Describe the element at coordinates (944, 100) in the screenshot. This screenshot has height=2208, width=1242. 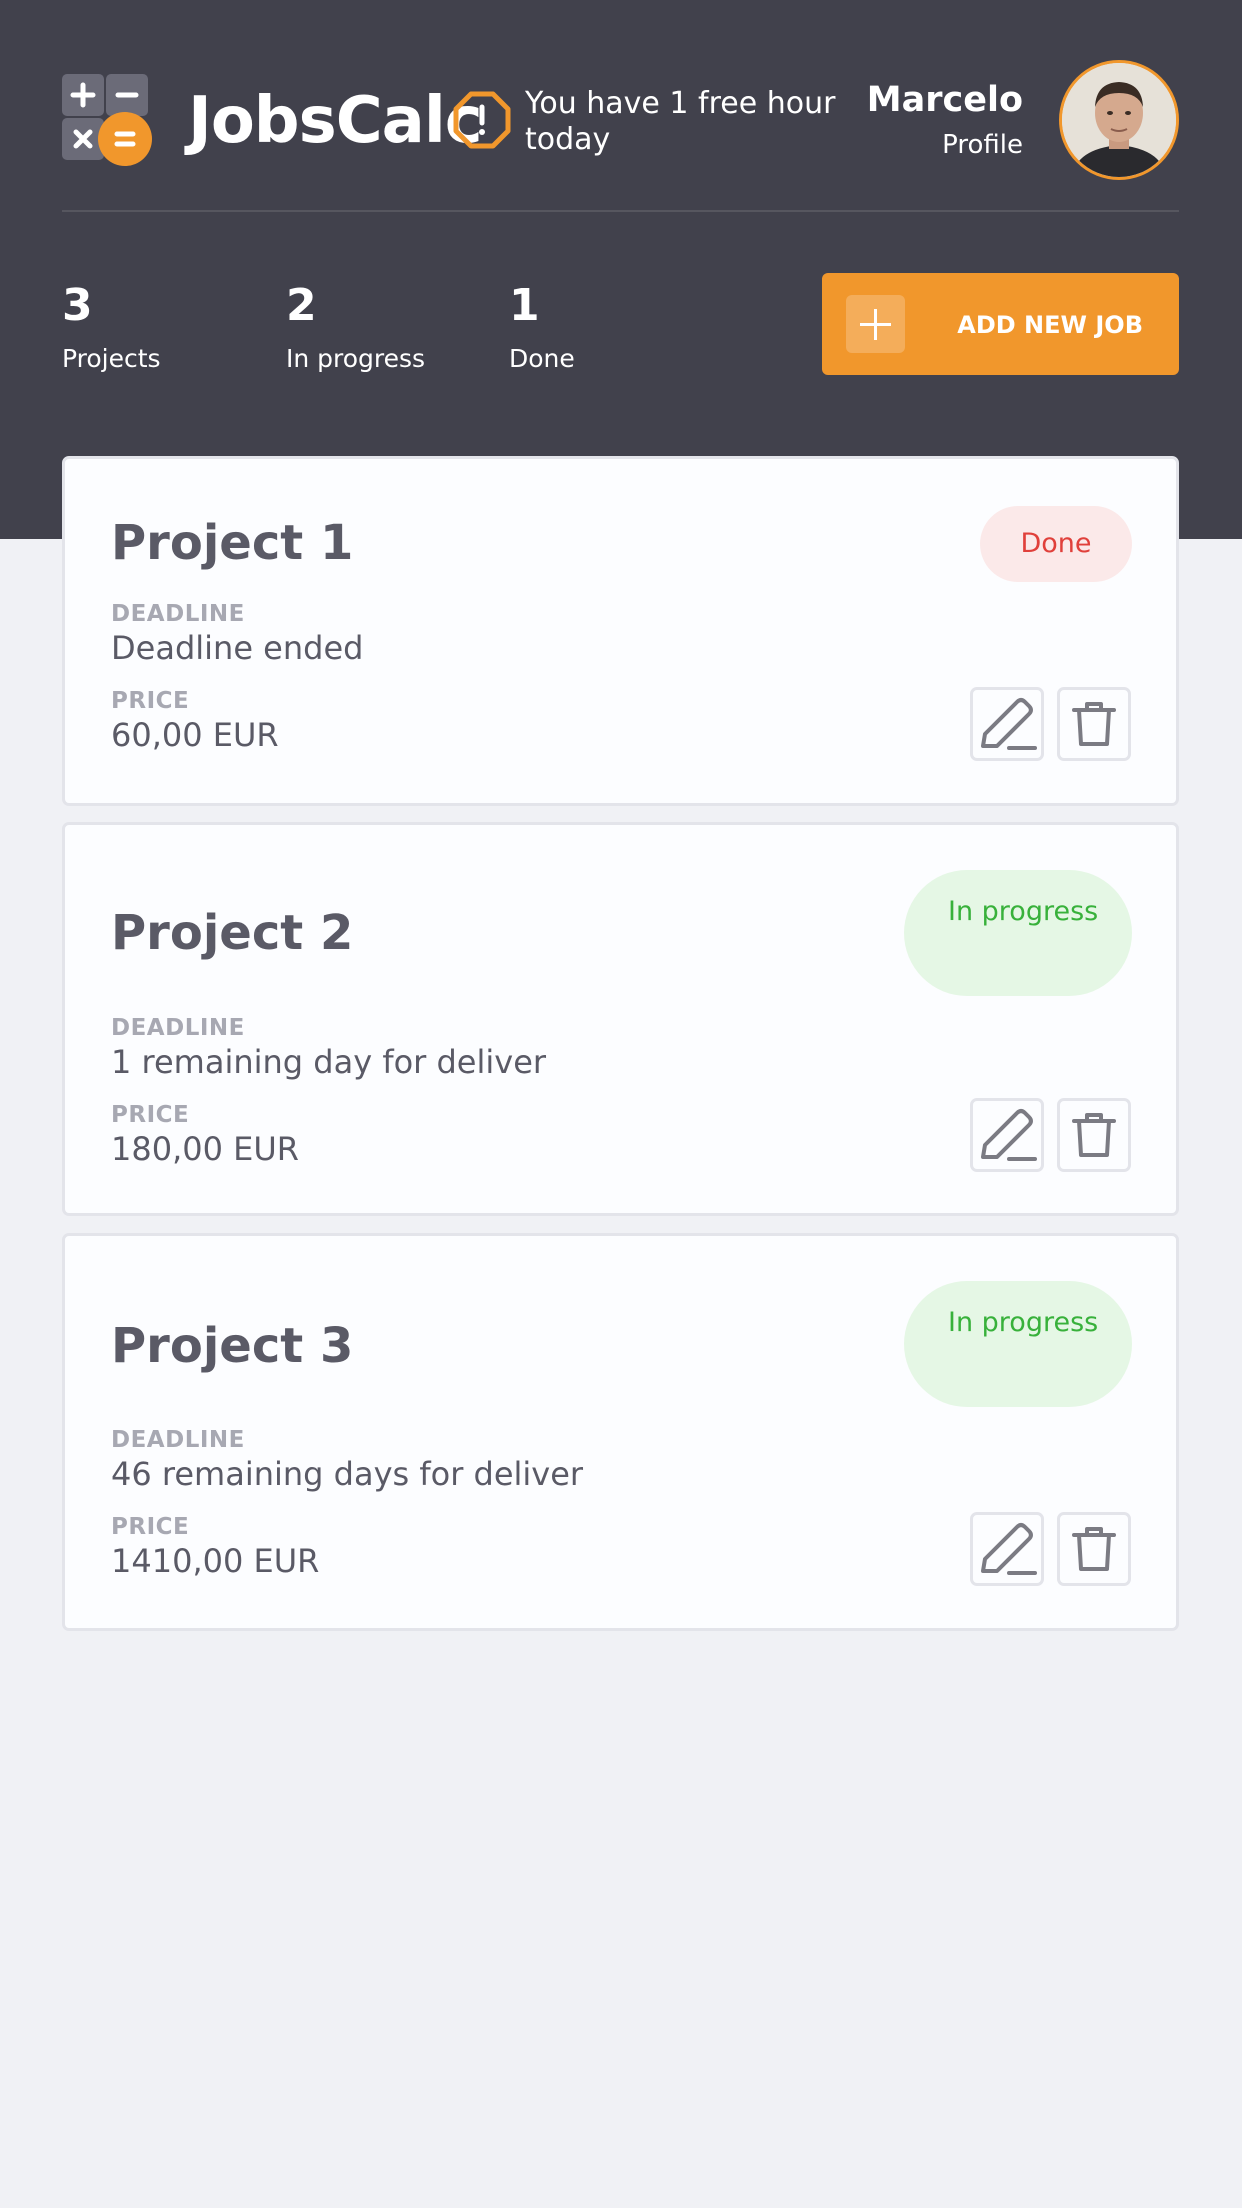
I see `user-name: Marcelo` at that location.